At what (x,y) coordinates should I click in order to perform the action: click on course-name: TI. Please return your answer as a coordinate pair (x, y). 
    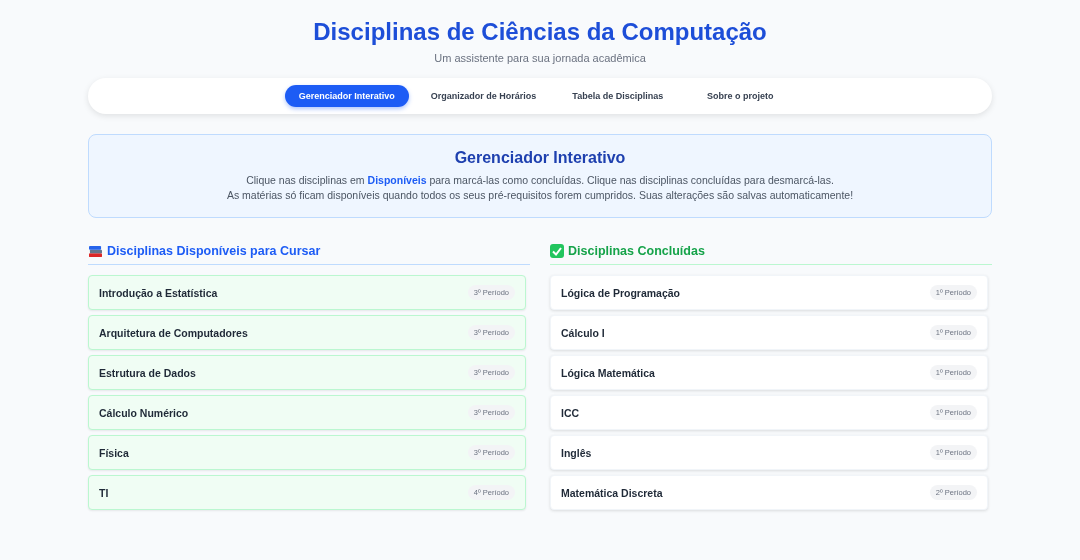
    Looking at the image, I should click on (104, 492).